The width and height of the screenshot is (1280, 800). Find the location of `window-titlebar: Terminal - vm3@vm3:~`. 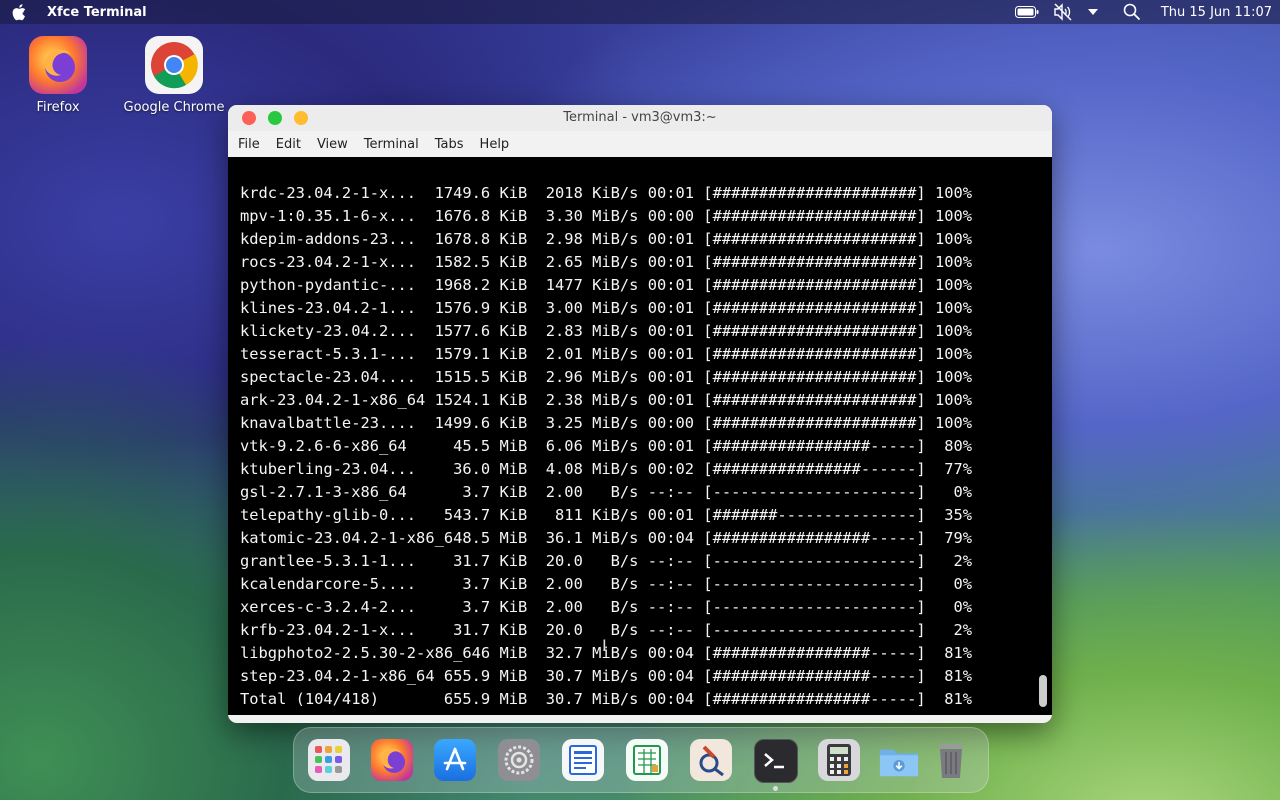

window-titlebar: Terminal - vm3@vm3:~ is located at coordinates (640, 118).